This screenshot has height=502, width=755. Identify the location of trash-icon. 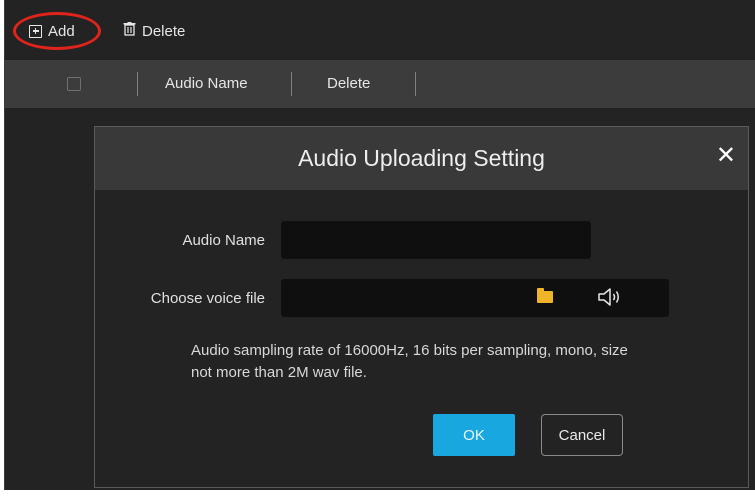
(129, 31).